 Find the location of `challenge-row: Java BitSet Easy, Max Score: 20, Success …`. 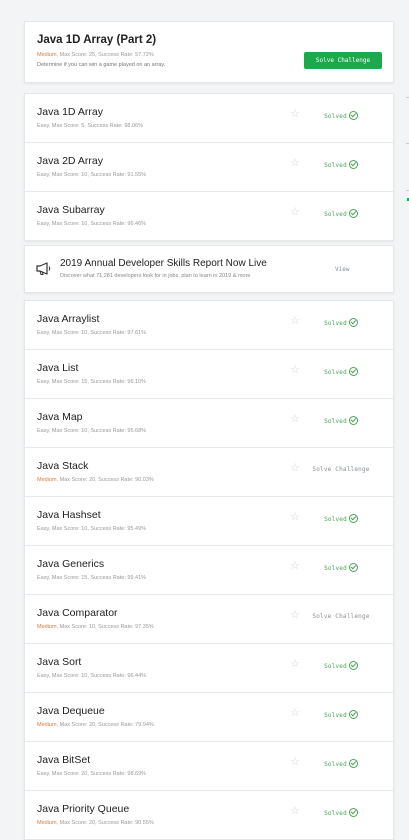

challenge-row: Java BitSet Easy, Max Score: 20, Success … is located at coordinates (209, 766).